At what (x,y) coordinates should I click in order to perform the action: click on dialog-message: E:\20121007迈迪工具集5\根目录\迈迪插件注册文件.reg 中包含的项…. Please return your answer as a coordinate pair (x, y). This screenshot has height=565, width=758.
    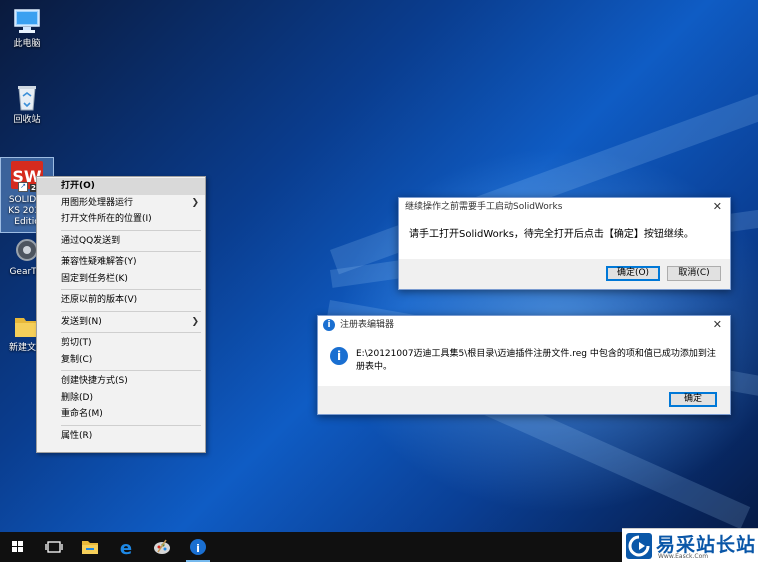
    Looking at the image, I should click on (536, 360).